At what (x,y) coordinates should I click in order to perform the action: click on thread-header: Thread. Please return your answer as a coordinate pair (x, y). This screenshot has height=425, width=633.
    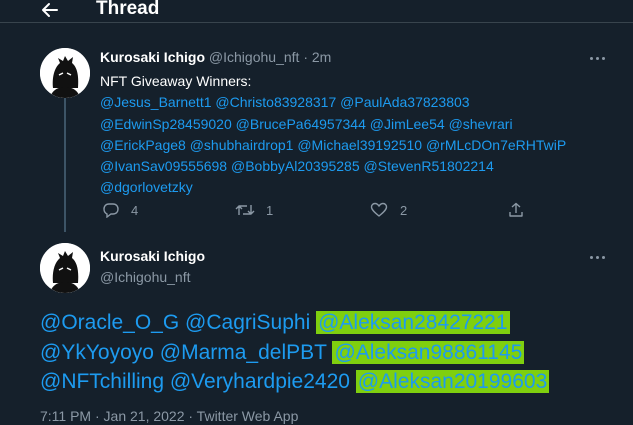
    Looking at the image, I should click on (316, 11).